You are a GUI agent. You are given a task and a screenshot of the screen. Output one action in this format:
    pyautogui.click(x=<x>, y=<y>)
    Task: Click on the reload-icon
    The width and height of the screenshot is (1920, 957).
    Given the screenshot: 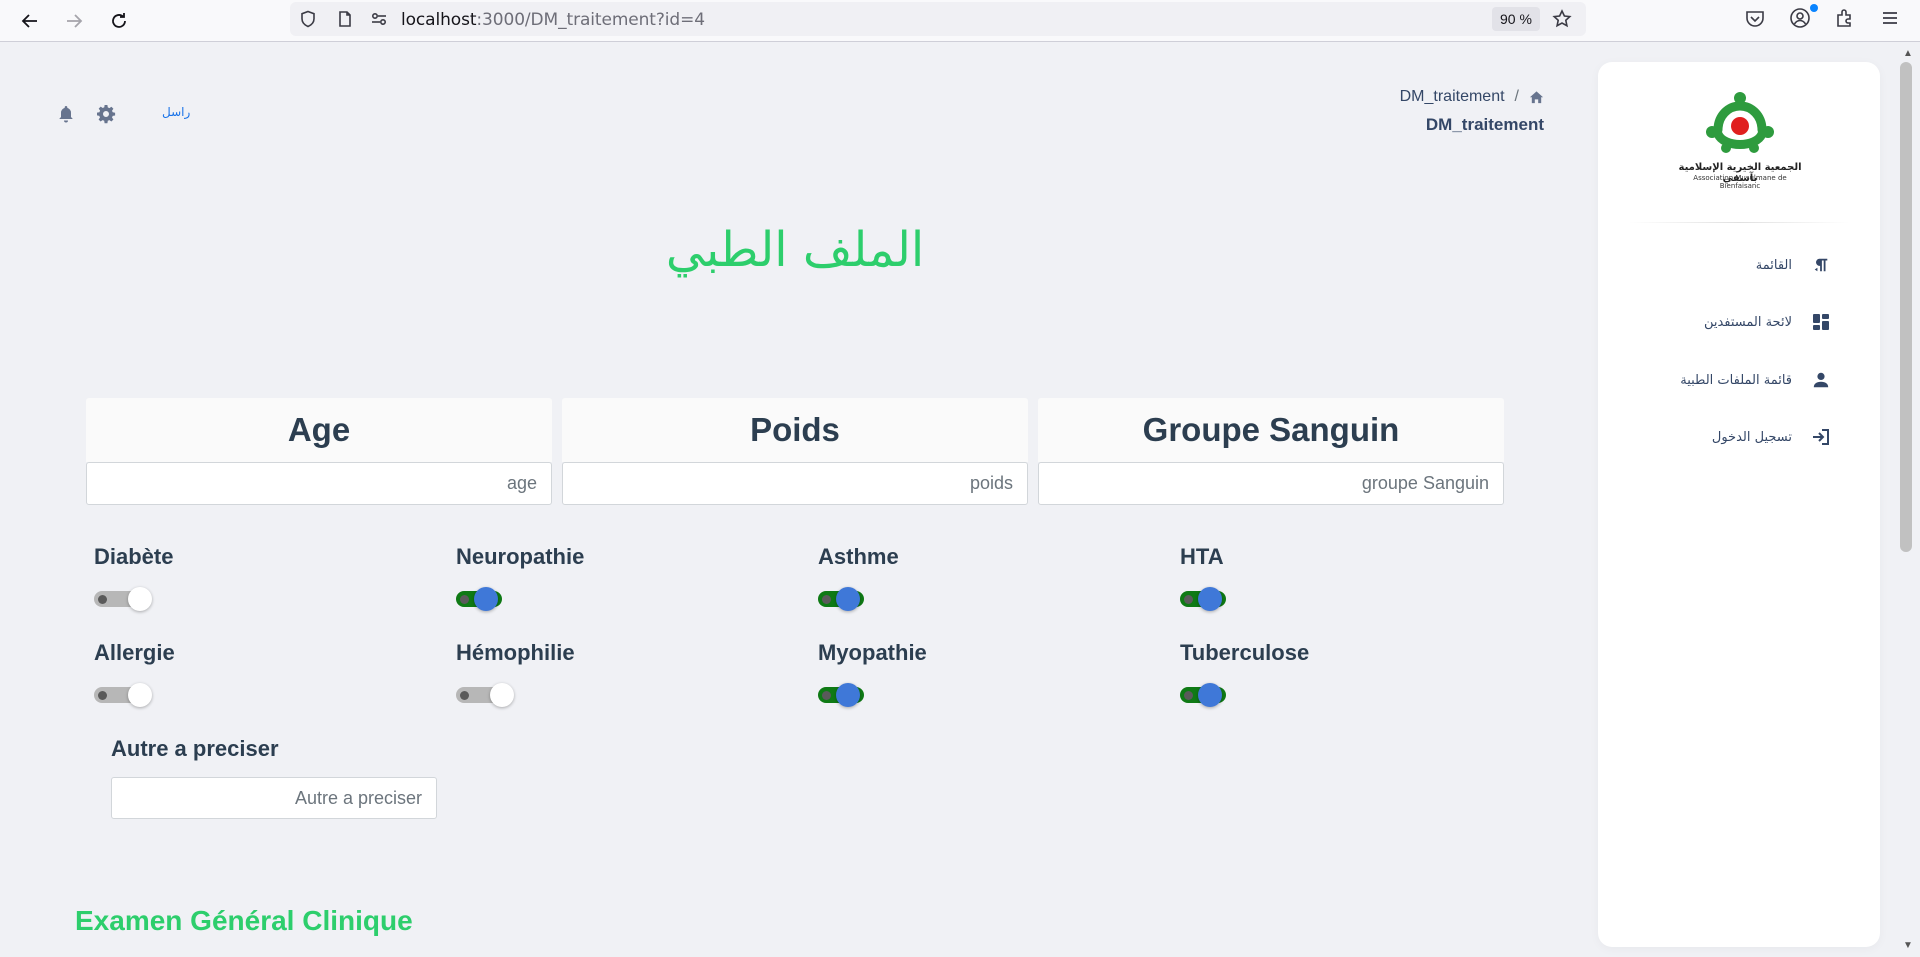 What is the action you would take?
    pyautogui.click(x=119, y=20)
    